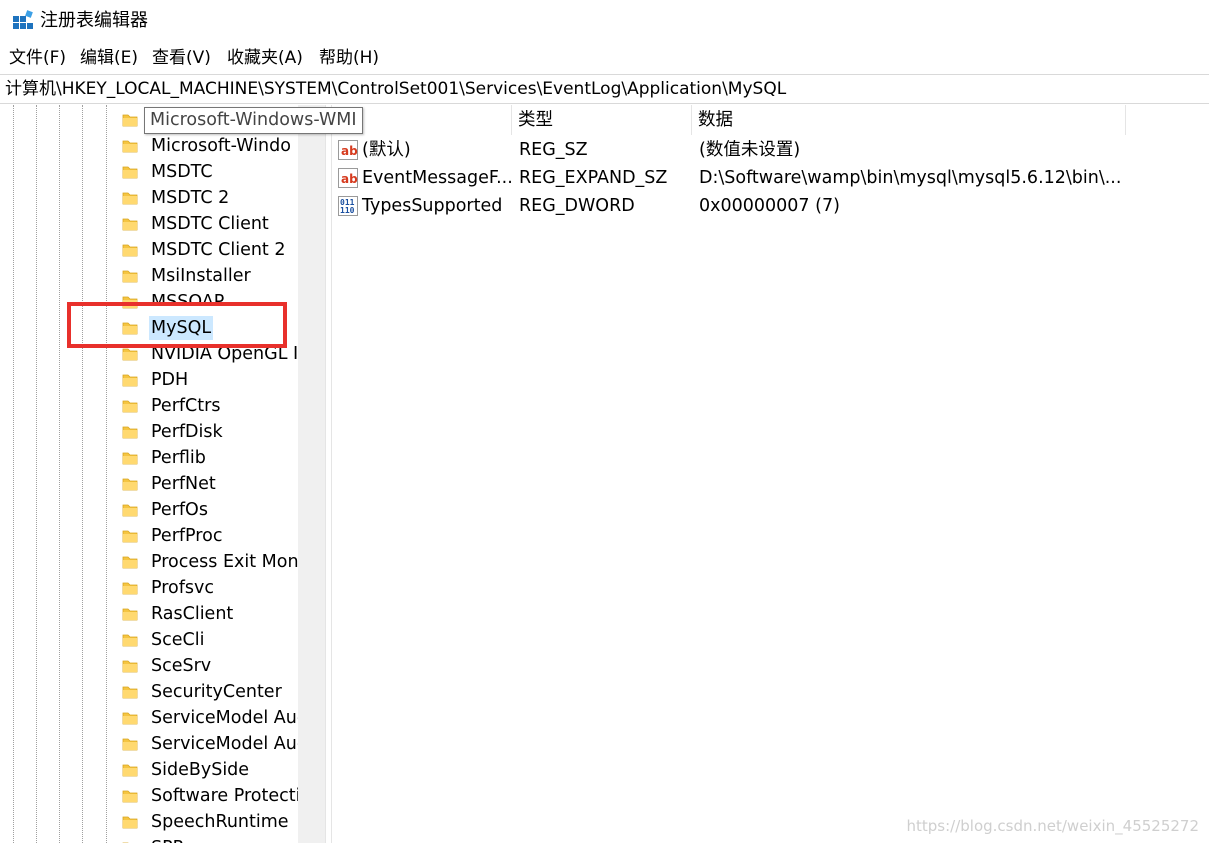 Image resolution: width=1209 pixels, height=843 pixels. What do you see at coordinates (328, 474) in the screenshot?
I see `pane-splitter` at bounding box center [328, 474].